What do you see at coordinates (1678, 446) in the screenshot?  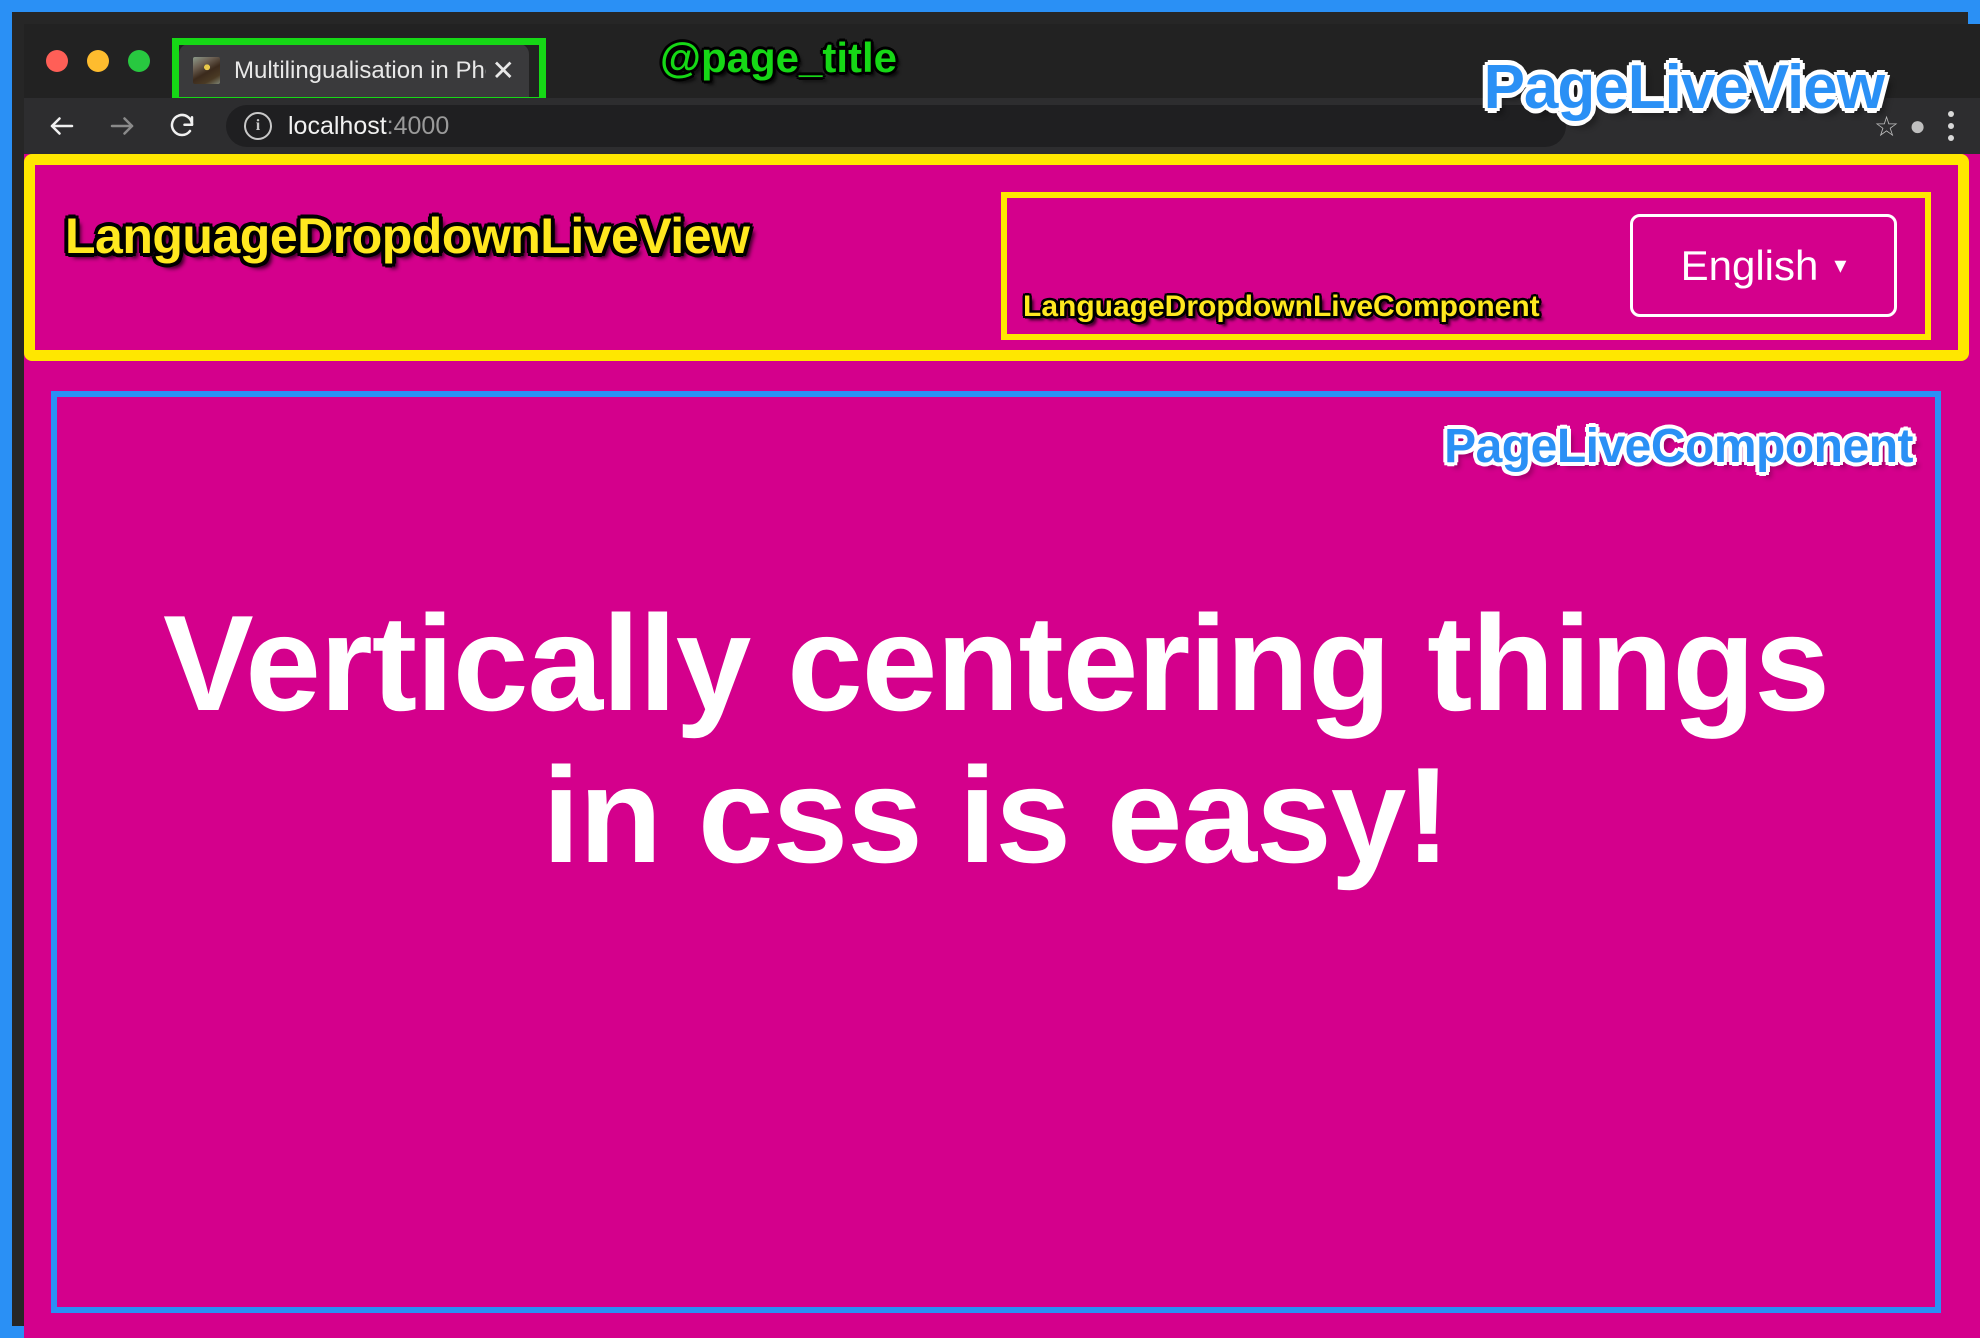 I see `page-livecomponent-label: PageLiveComponent` at bounding box center [1678, 446].